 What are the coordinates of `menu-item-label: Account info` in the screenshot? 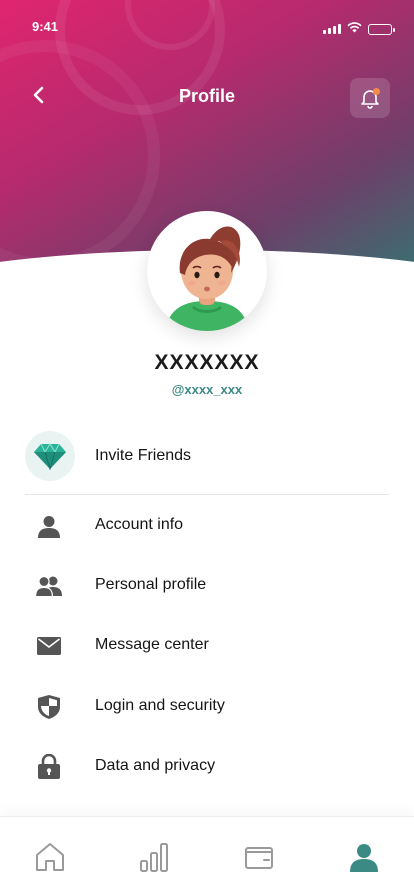 It's located at (139, 524).